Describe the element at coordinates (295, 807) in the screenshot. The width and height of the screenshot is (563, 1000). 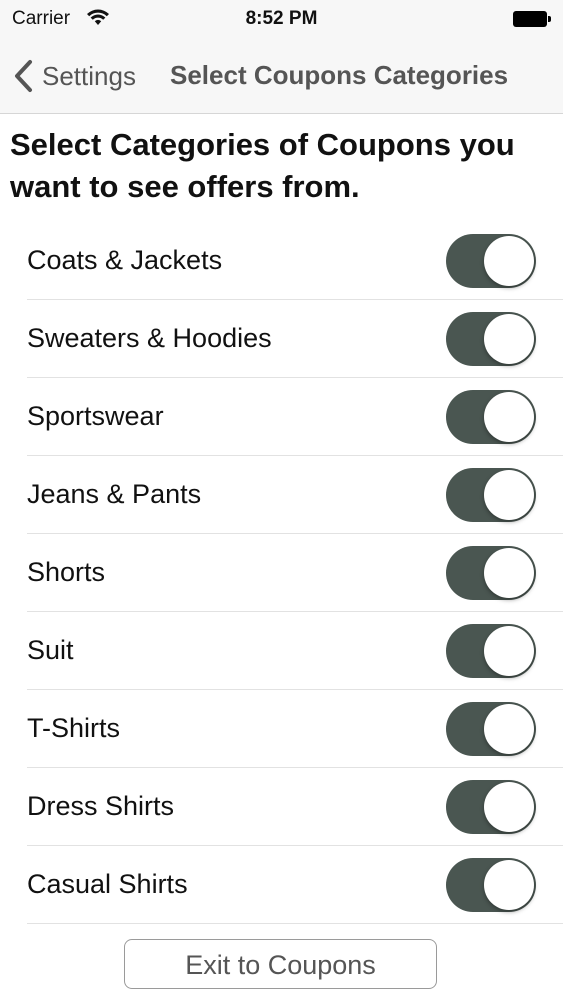
I see `list-item: Dress Shirts` at that location.